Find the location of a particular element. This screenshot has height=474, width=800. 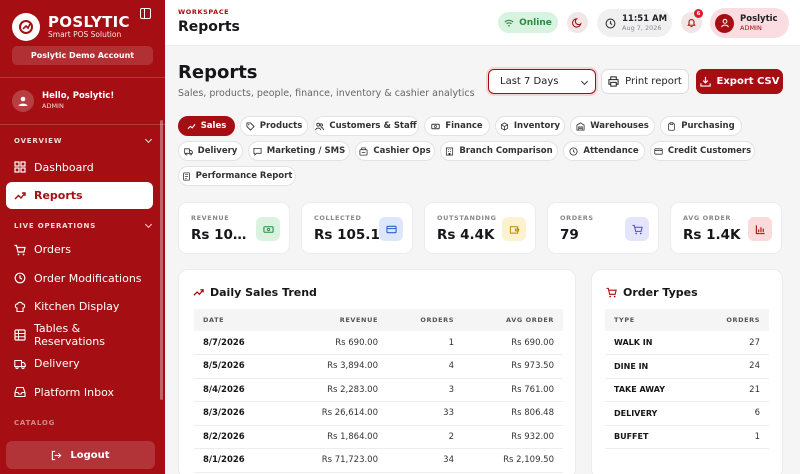

tab-customers-staff: Customers & Staff is located at coordinates (366, 126).